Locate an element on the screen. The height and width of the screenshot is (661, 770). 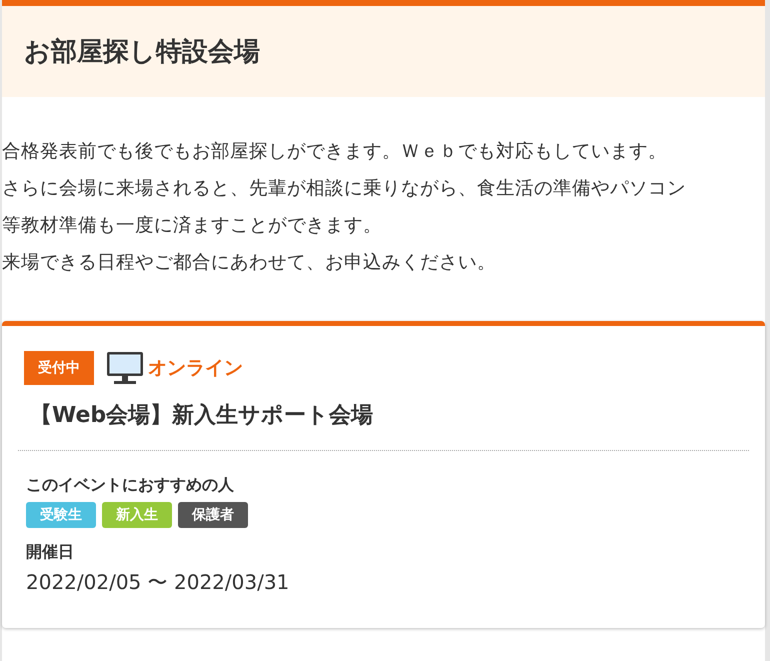
audience-tag: 新入生 is located at coordinates (137, 515).